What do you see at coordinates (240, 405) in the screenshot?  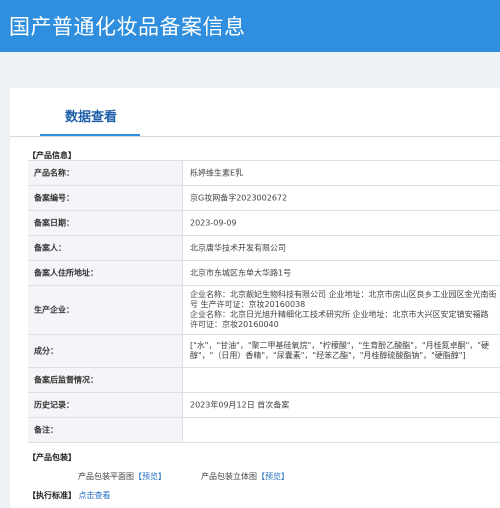 I see `value-history: 2023年09月12日 首次备案` at bounding box center [240, 405].